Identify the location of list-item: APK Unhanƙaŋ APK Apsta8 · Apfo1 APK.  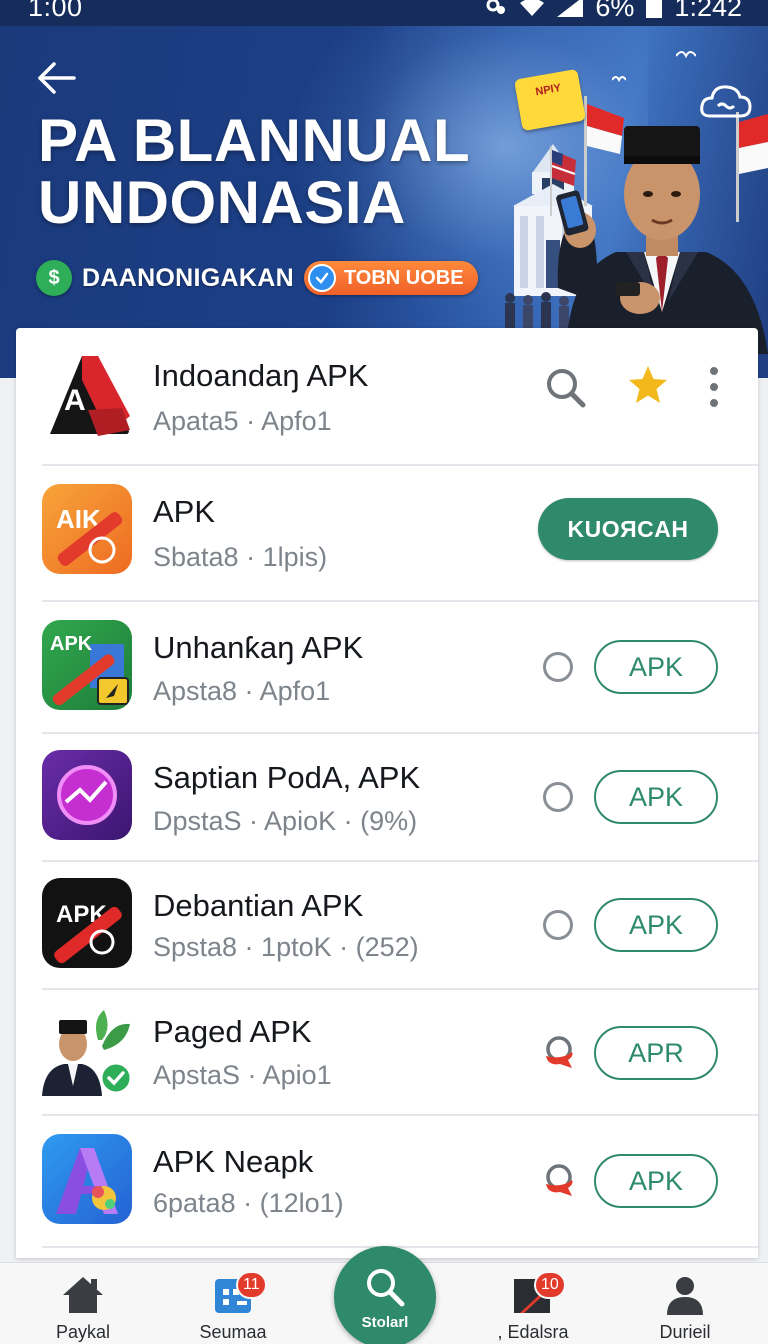
(387, 668).